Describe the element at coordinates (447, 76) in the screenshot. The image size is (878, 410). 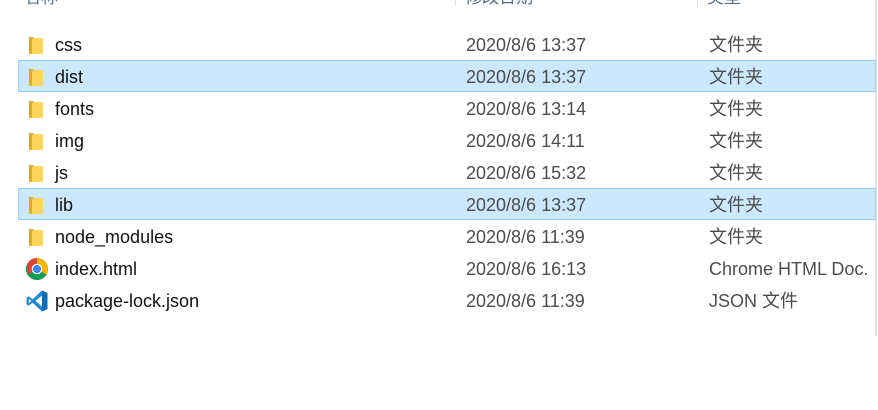
I see `file-row-dist: dist 2020/8/6 13:37 文件夹` at that location.